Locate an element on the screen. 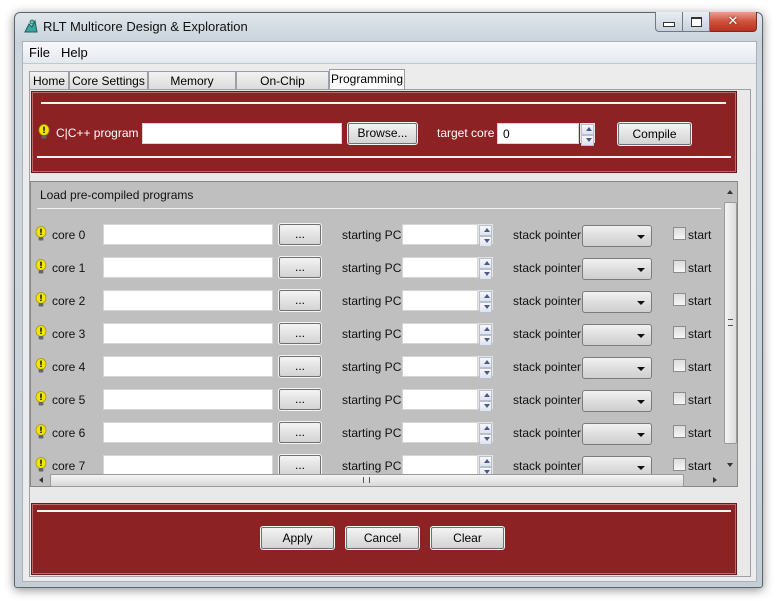 Image resolution: width=781 pixels, height=601 pixels. scroll-up-button is located at coordinates (730, 192).